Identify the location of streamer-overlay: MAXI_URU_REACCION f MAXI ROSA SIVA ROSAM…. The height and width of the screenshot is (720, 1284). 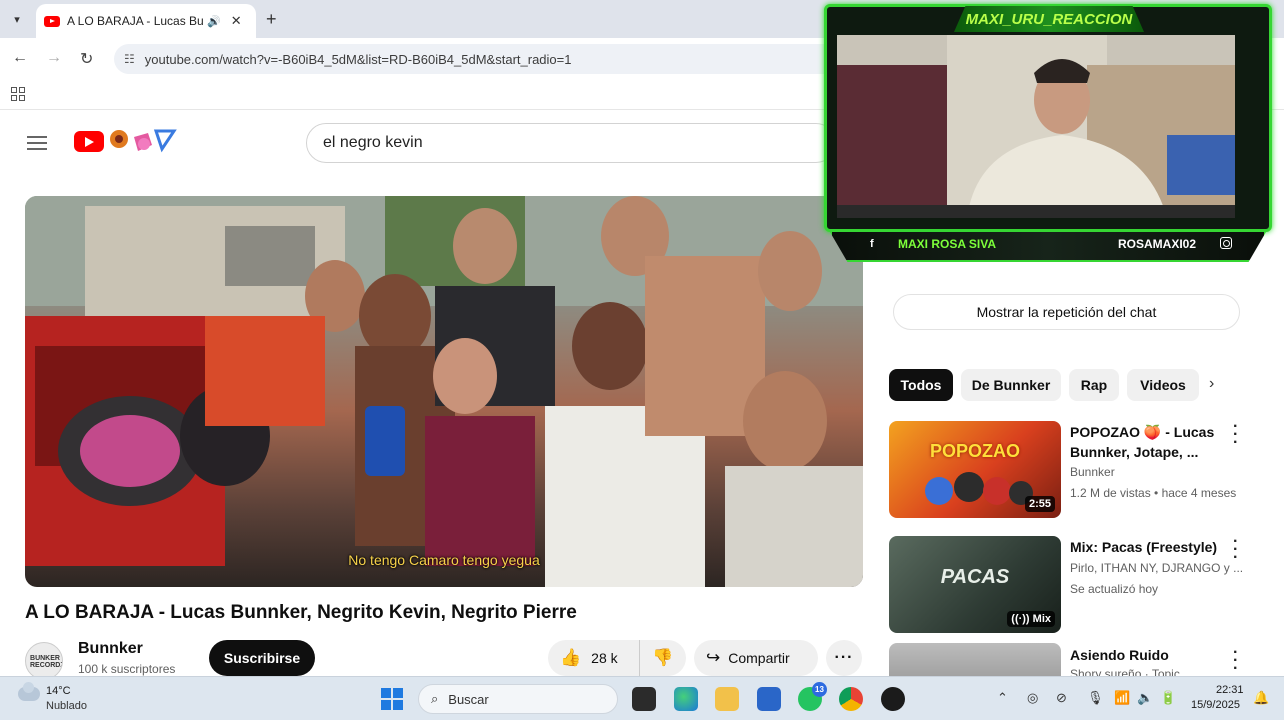
(1048, 135).